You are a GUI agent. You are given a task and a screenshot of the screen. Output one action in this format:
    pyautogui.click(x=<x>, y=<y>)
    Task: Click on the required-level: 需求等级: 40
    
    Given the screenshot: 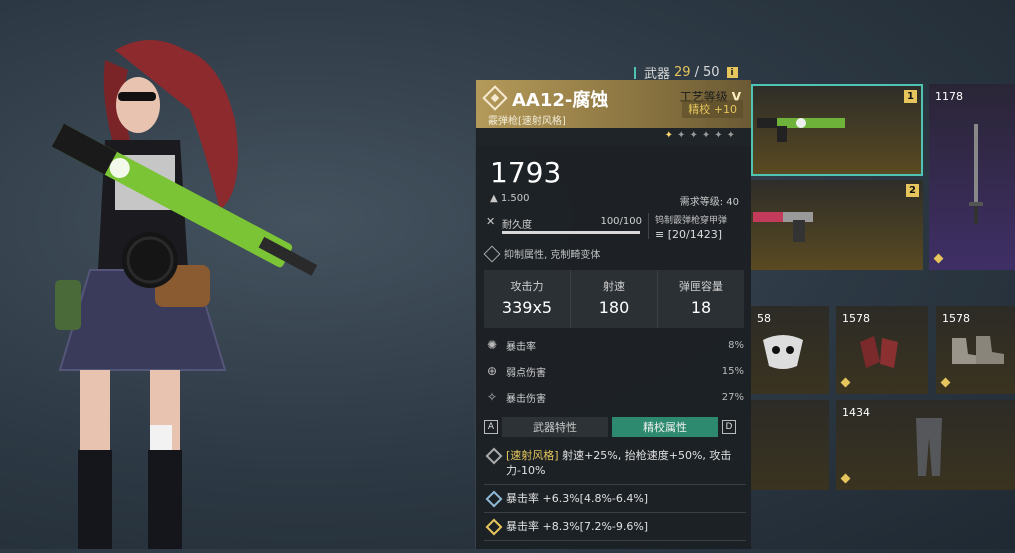 What is the action you would take?
    pyautogui.click(x=709, y=202)
    